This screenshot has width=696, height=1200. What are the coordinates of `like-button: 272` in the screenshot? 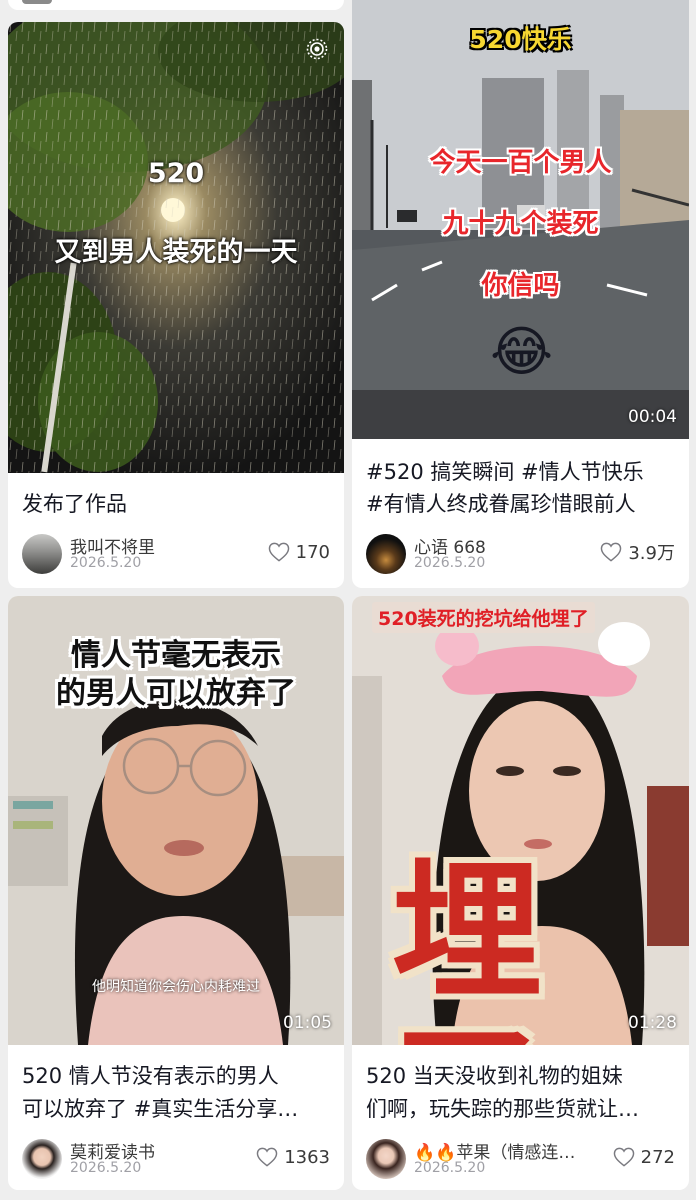 It's located at (644, 1157).